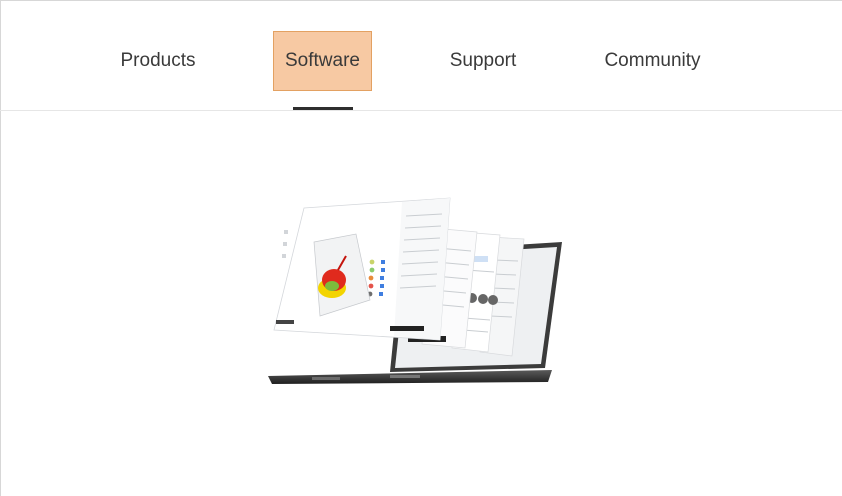 This screenshot has width=842, height=496. I want to click on software-laptop-illustration, so click(417, 290).